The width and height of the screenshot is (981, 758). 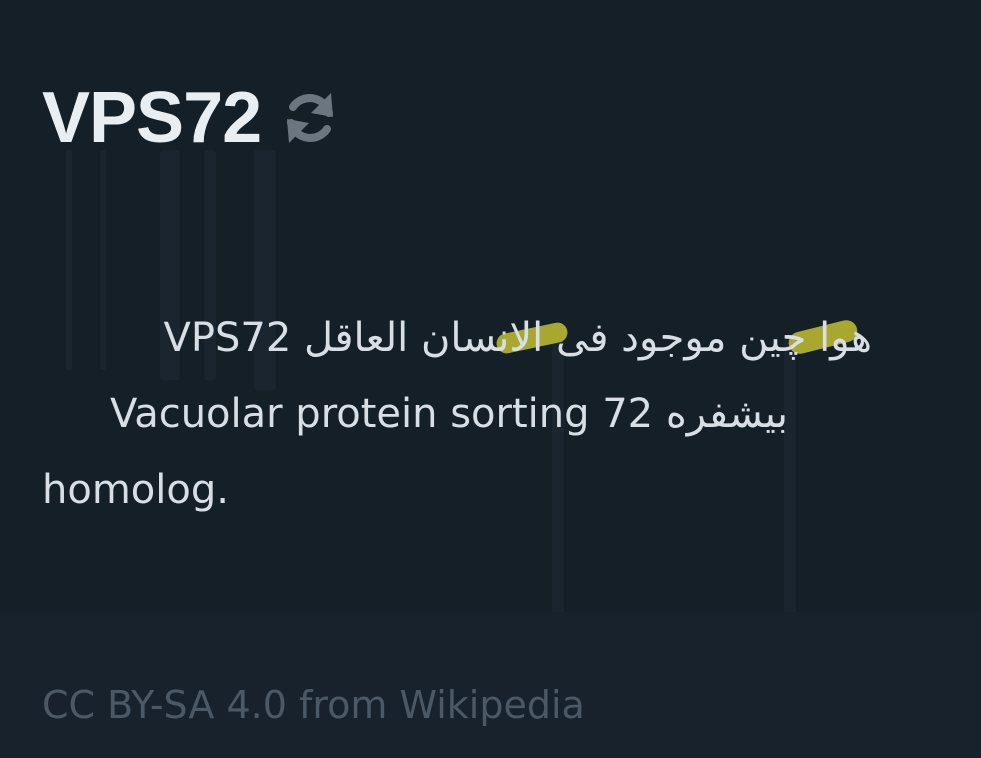 I want to click on title-row: VPS72, so click(x=191, y=118).